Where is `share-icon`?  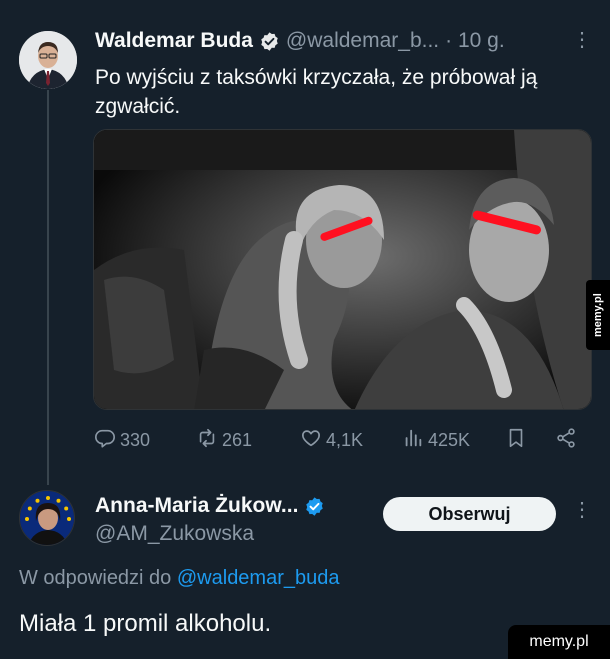 share-icon is located at coordinates (566, 440).